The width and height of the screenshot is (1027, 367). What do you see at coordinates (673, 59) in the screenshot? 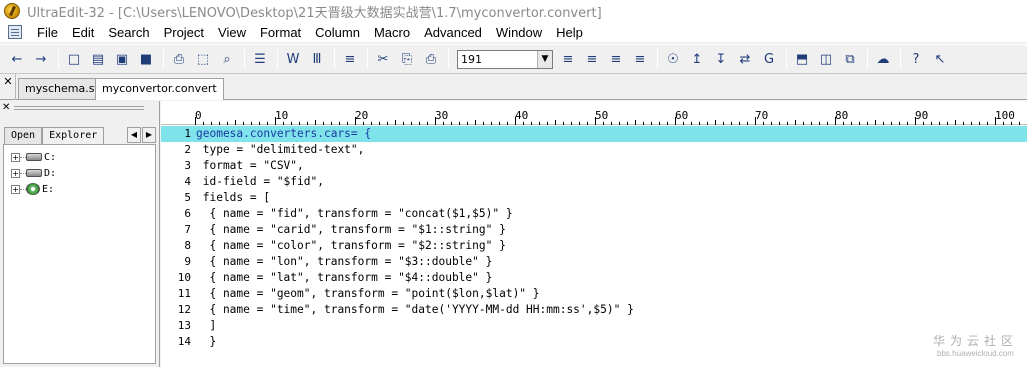
I see `find-icon: ☉` at bounding box center [673, 59].